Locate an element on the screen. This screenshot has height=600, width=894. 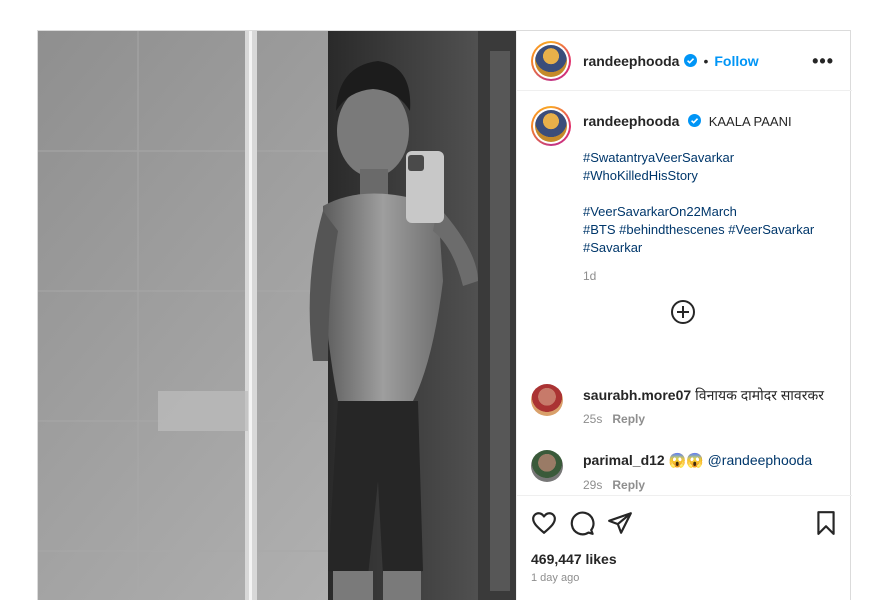
comment-time: 25s is located at coordinates (593, 419).